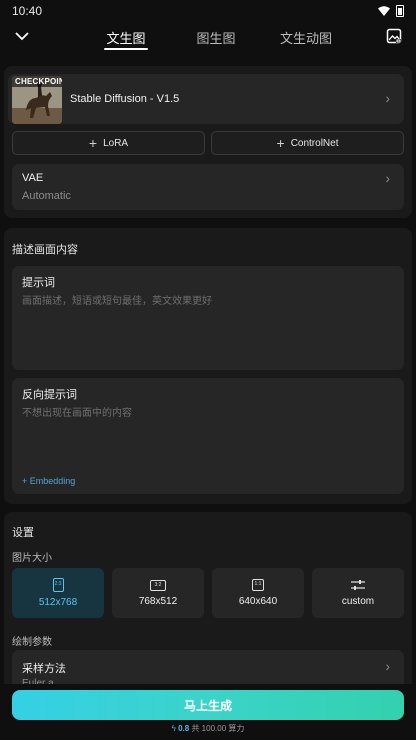 Image resolution: width=416 pixels, height=740 pixels. I want to click on embedding-label: Embedding, so click(52, 481).